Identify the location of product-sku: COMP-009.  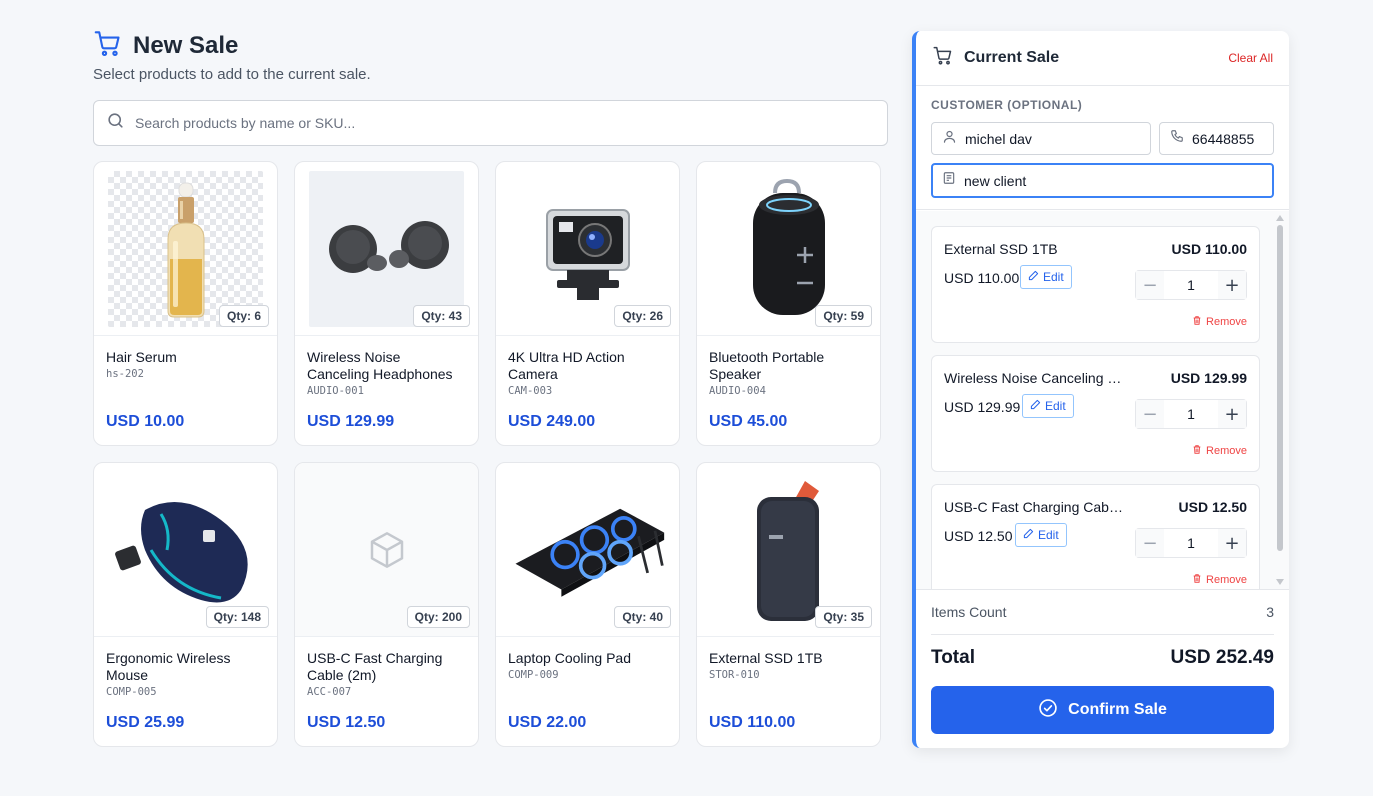
(533, 675).